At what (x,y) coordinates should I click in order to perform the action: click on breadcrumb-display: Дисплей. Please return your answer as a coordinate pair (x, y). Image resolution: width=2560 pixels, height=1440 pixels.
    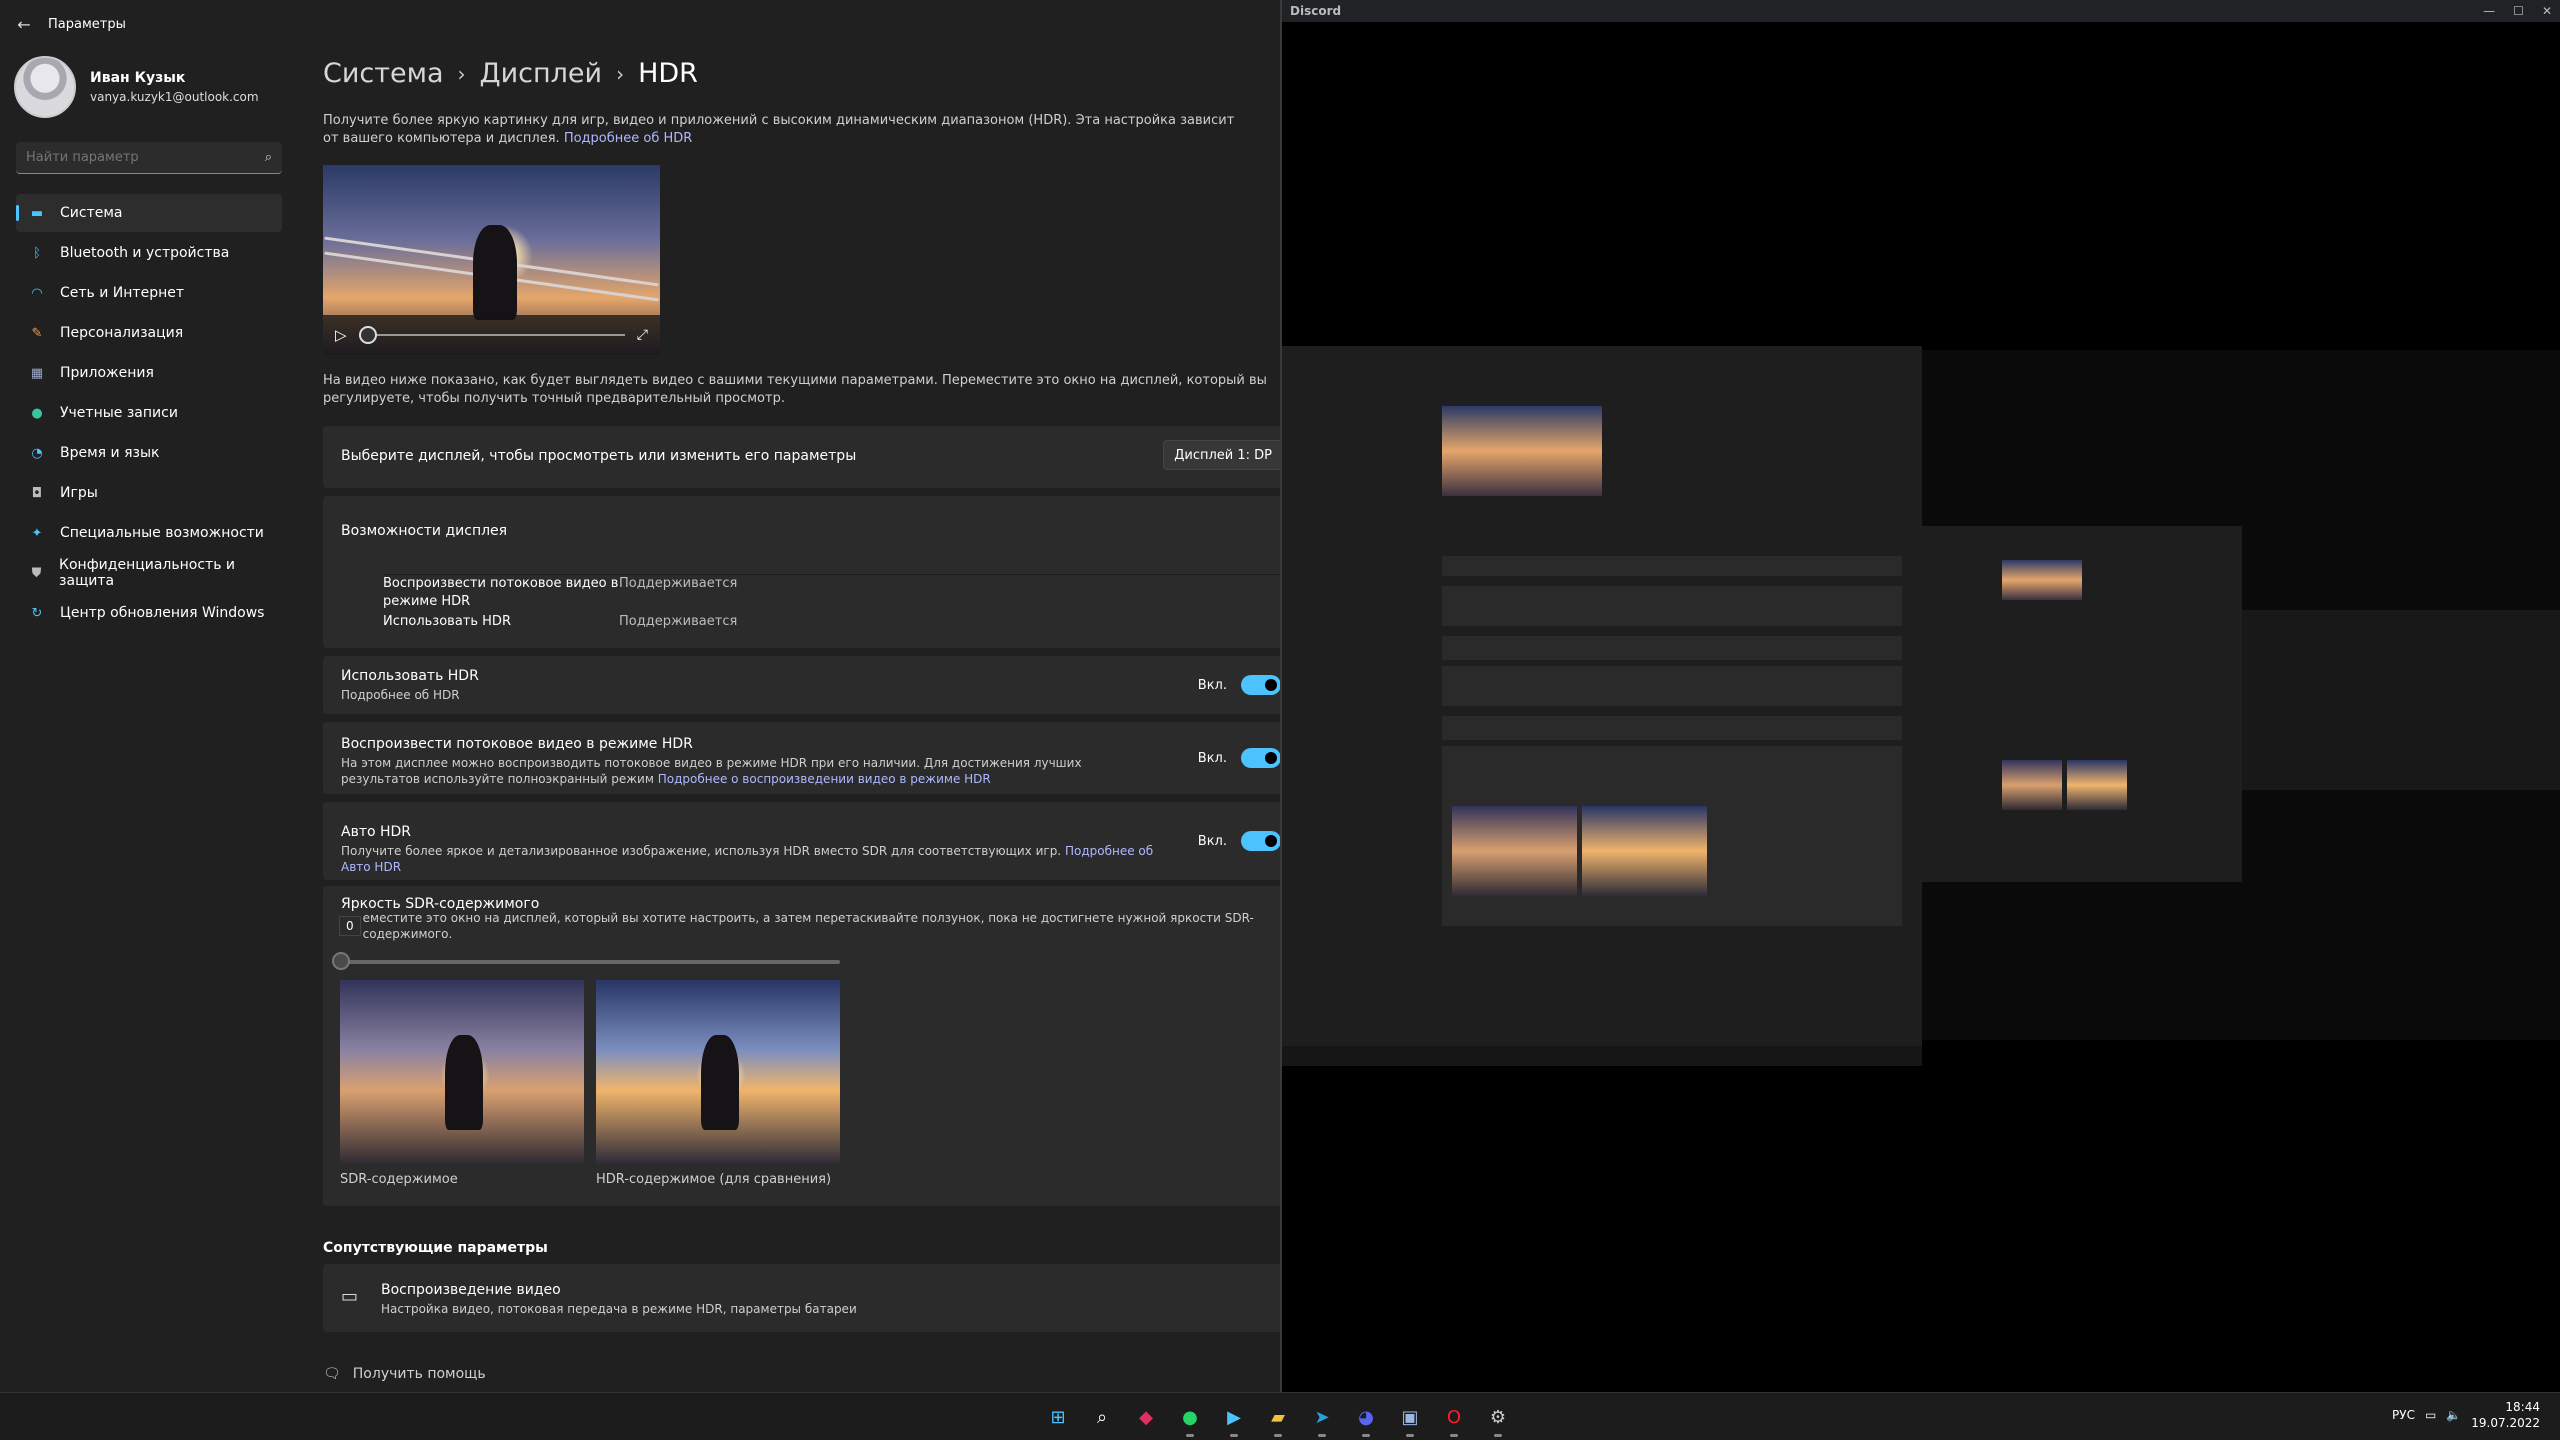
    Looking at the image, I should click on (541, 73).